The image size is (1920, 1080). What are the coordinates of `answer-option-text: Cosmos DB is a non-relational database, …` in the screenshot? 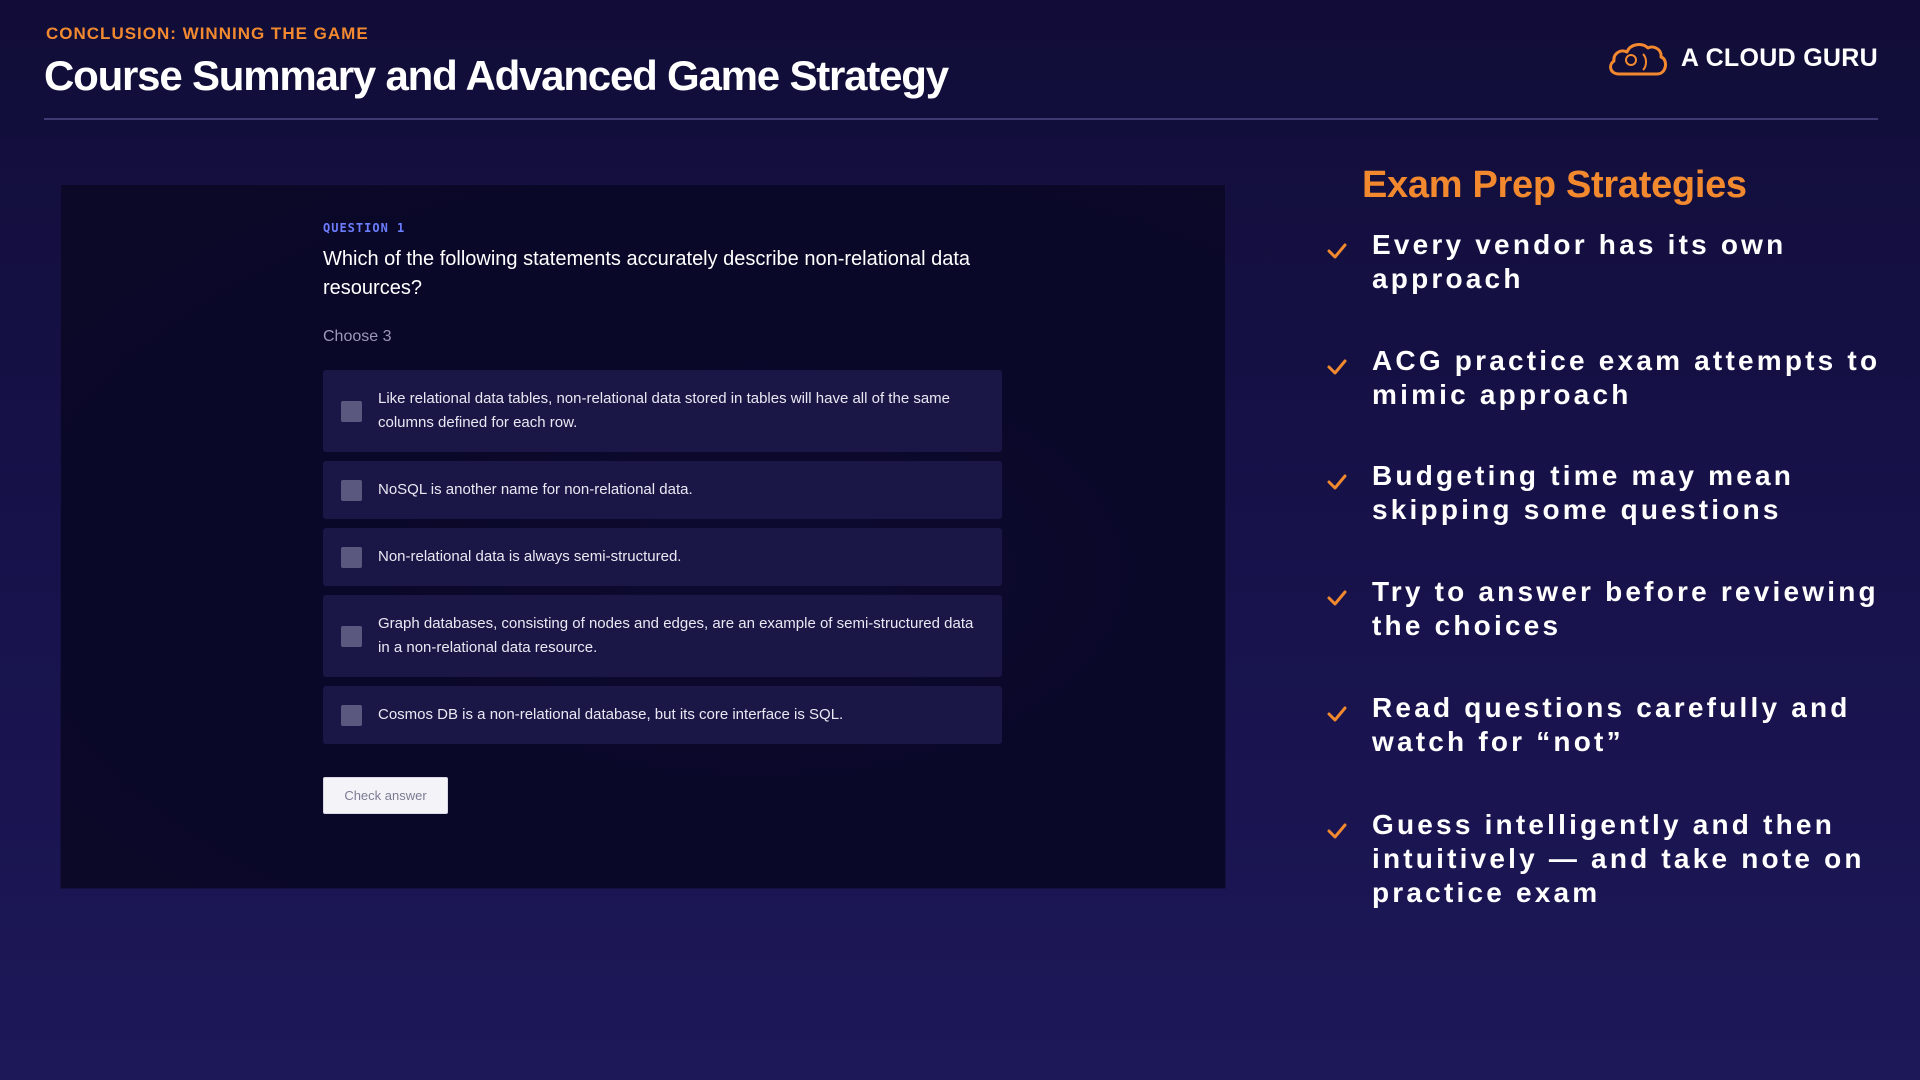 It's located at (611, 714).